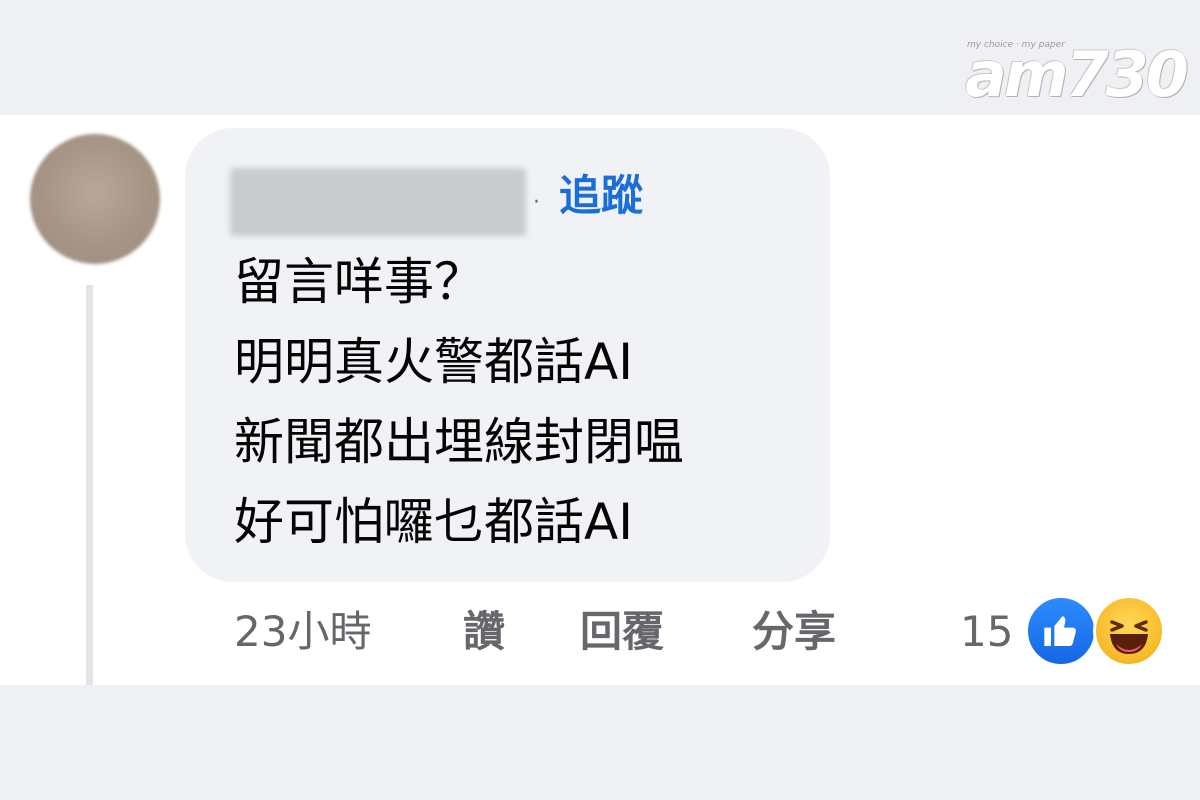  I want to click on reply-button: 回覆, so click(622, 632).